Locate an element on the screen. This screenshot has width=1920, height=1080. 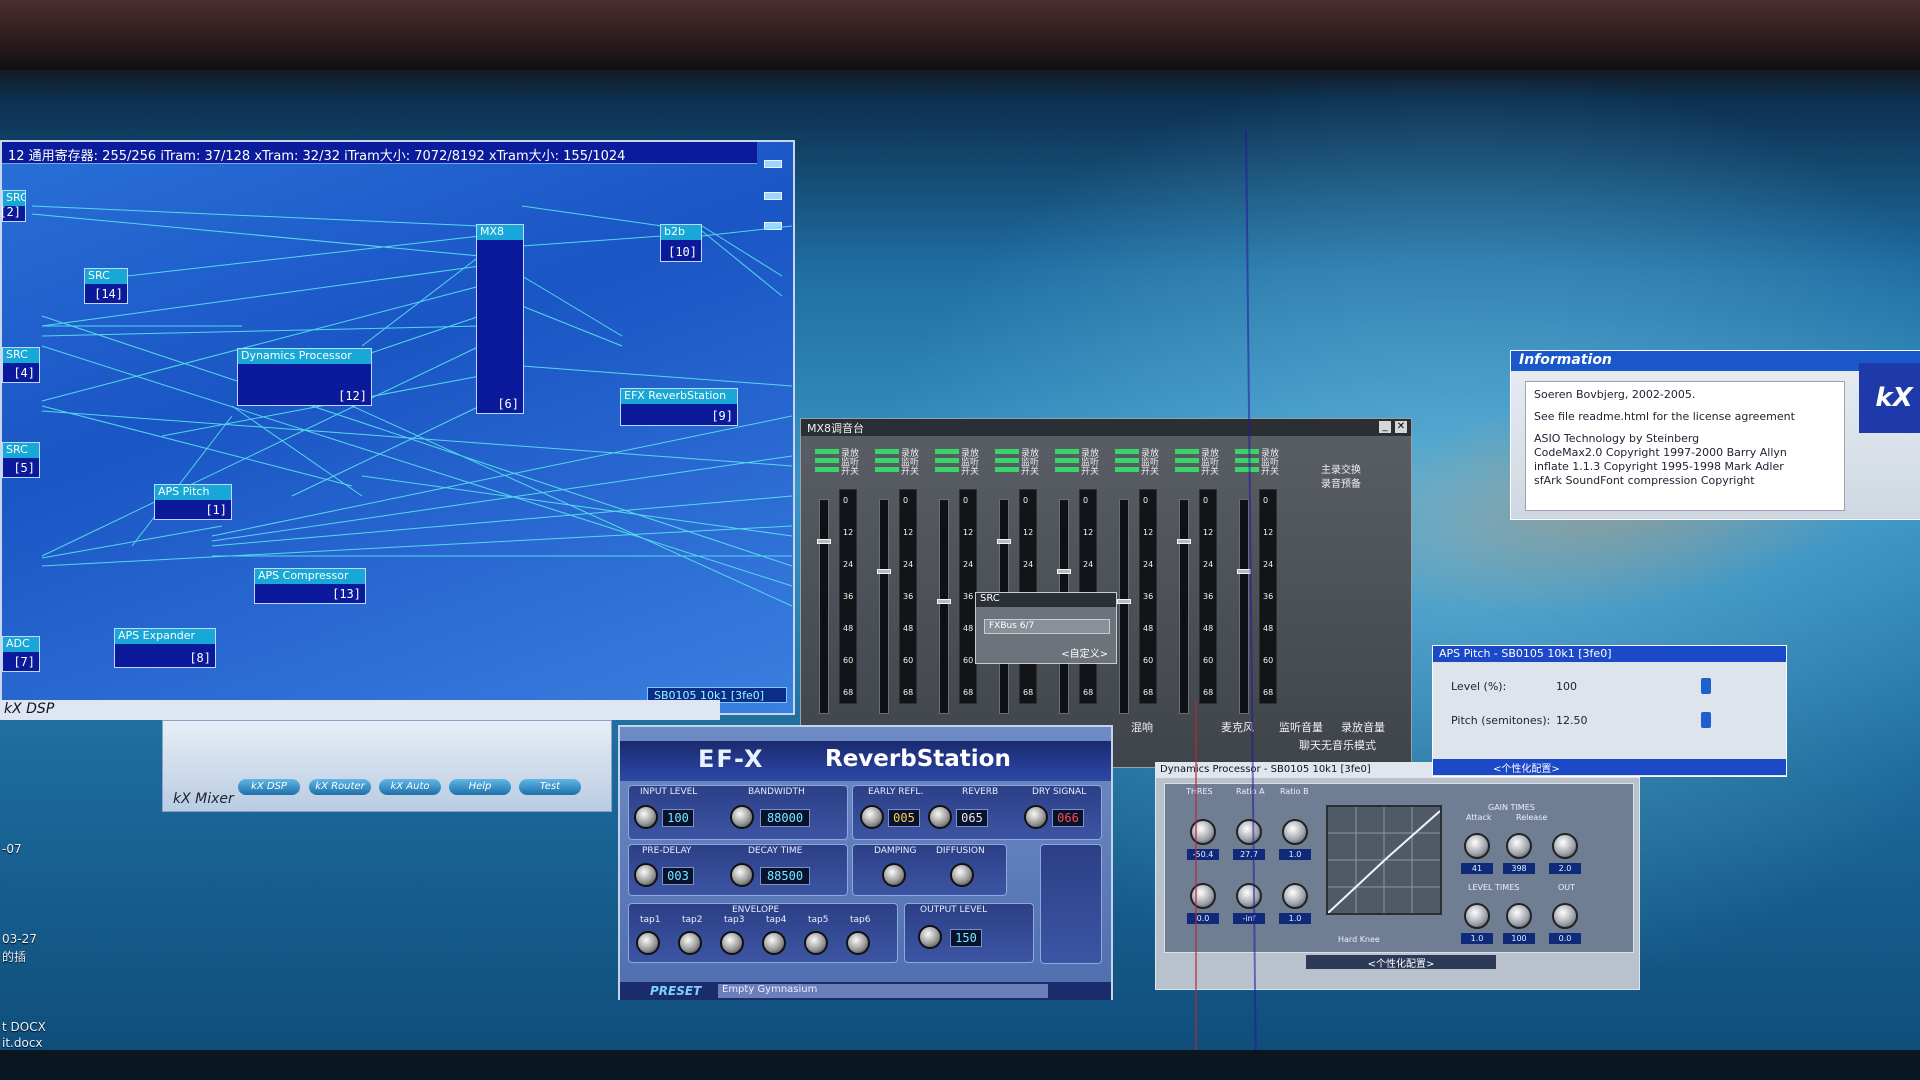
early-refl-knob is located at coordinates (872, 817).